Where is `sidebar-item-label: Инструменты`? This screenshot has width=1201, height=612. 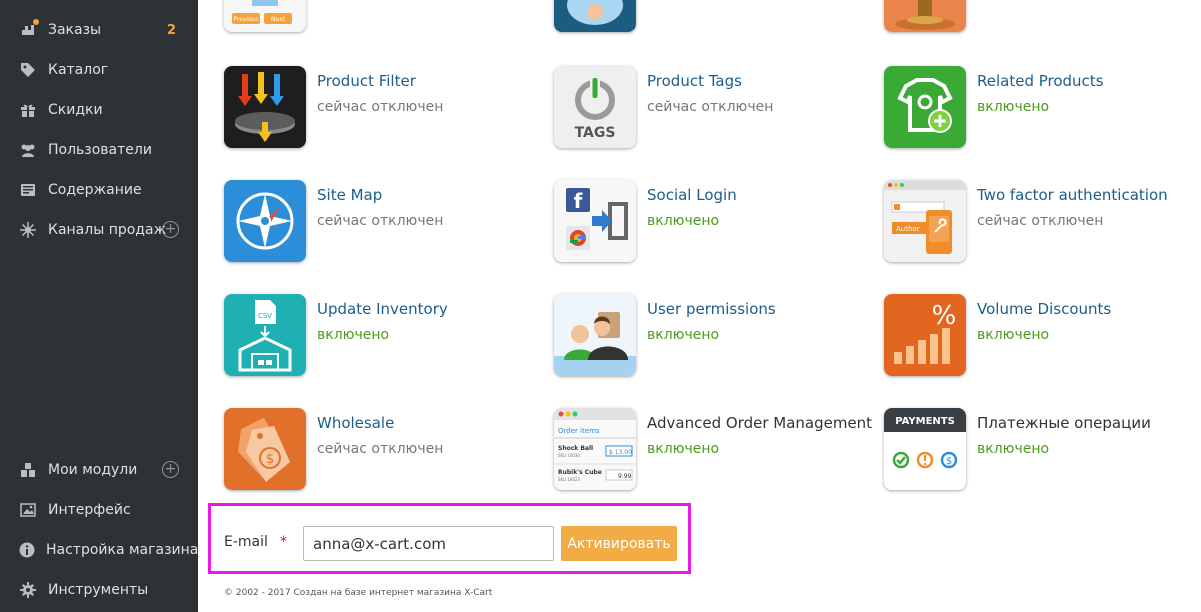
sidebar-item-label: Инструменты is located at coordinates (98, 590).